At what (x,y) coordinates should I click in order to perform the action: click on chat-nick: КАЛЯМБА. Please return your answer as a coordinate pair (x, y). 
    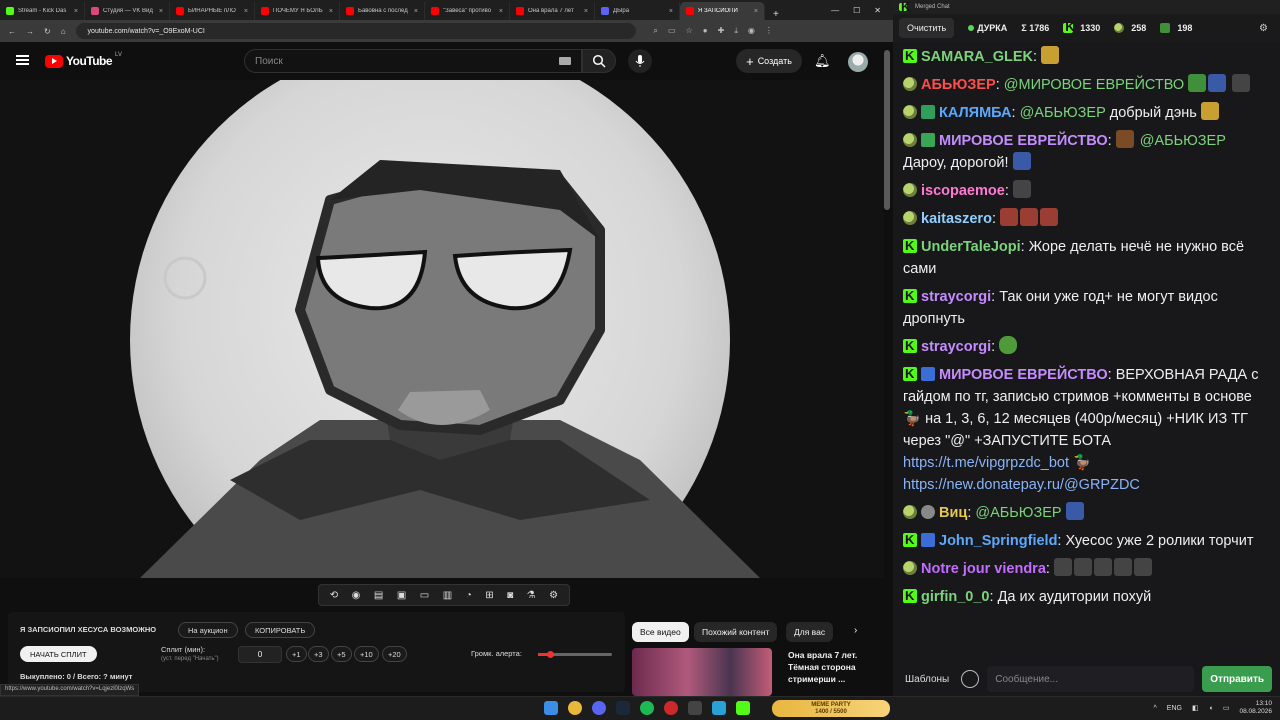
    Looking at the image, I should click on (975, 113).